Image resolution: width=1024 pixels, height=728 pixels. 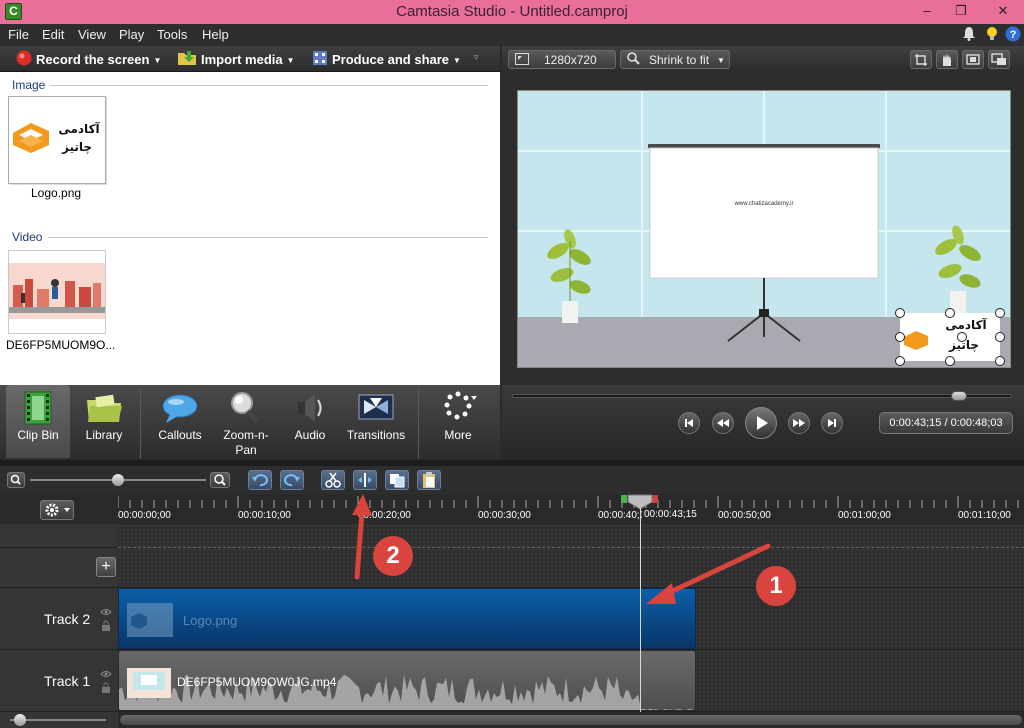 What do you see at coordinates (927, 11) in the screenshot?
I see `minimize-button: –` at bounding box center [927, 11].